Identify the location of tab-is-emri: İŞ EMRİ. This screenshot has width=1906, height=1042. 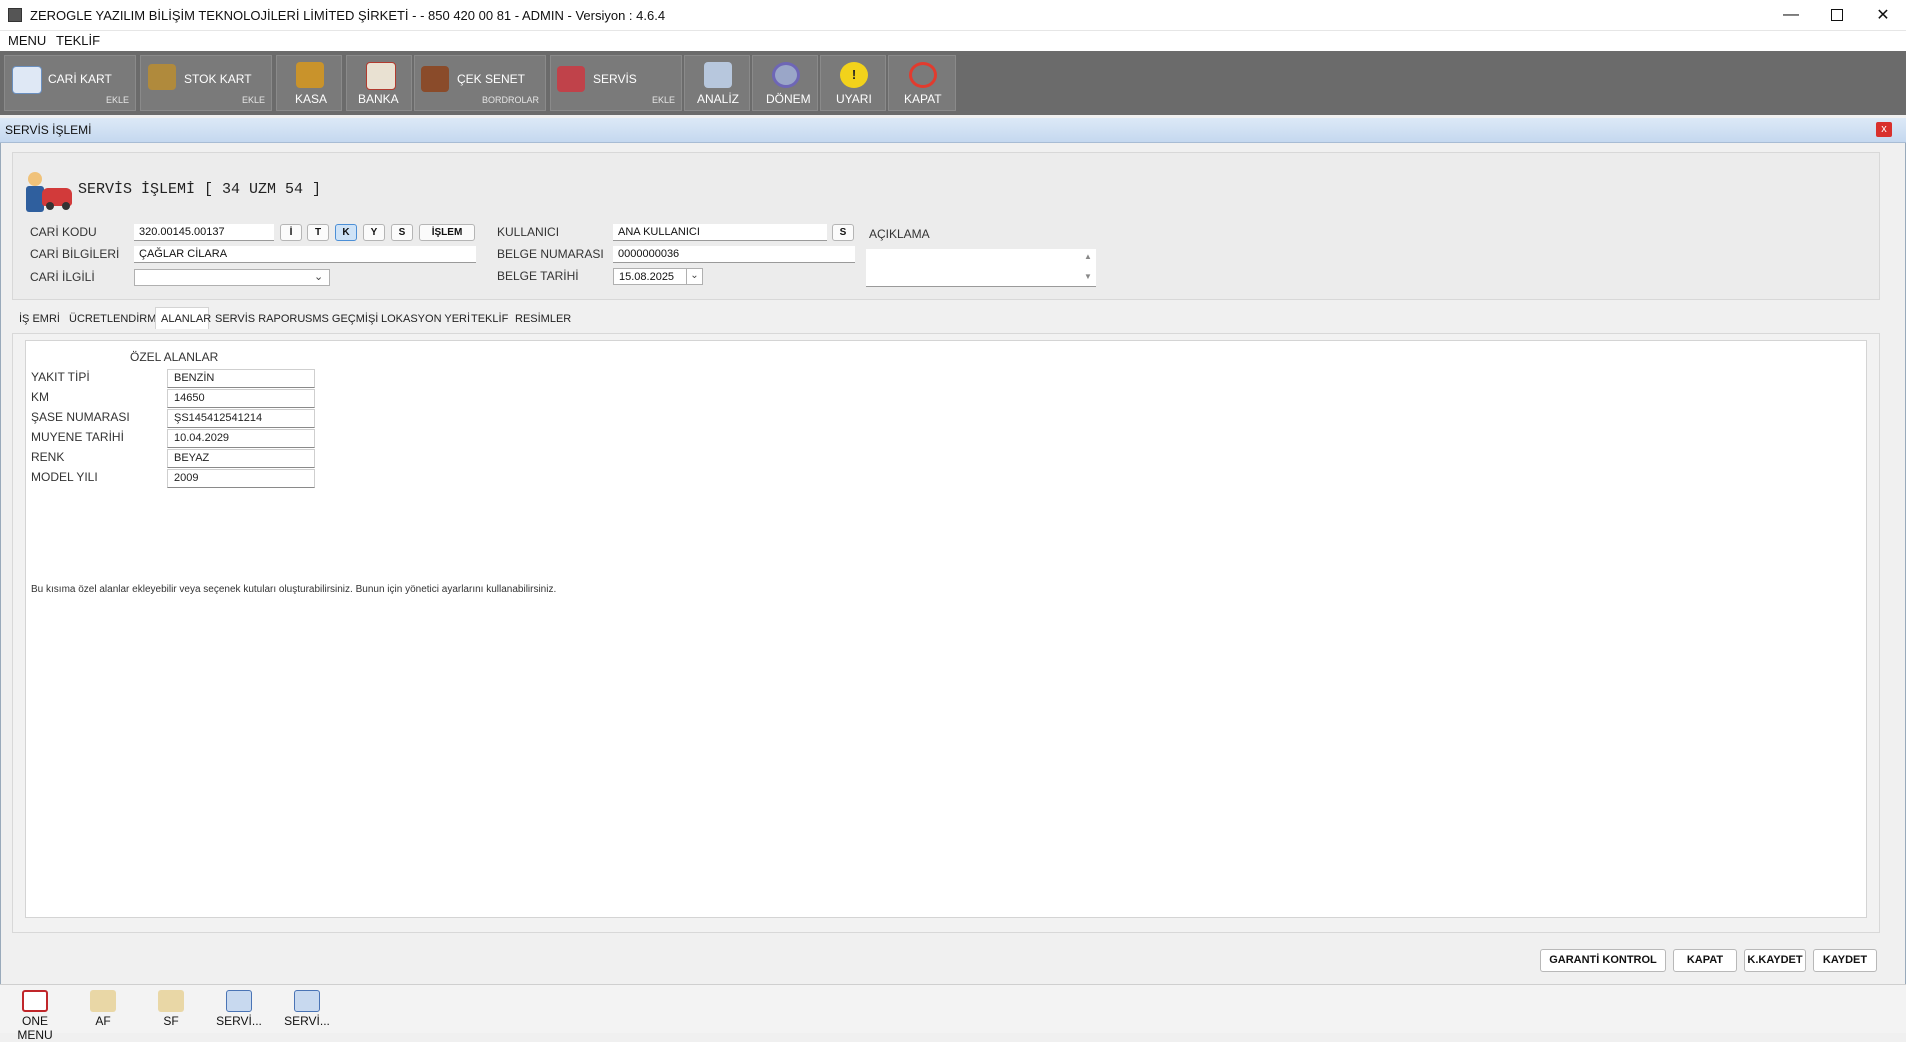
(39, 319).